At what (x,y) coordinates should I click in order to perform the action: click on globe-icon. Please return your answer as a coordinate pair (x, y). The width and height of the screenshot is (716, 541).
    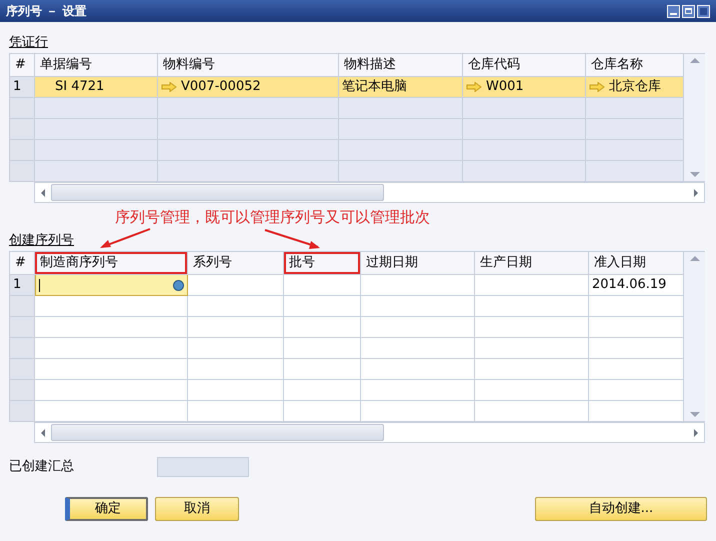
    Looking at the image, I should click on (178, 285).